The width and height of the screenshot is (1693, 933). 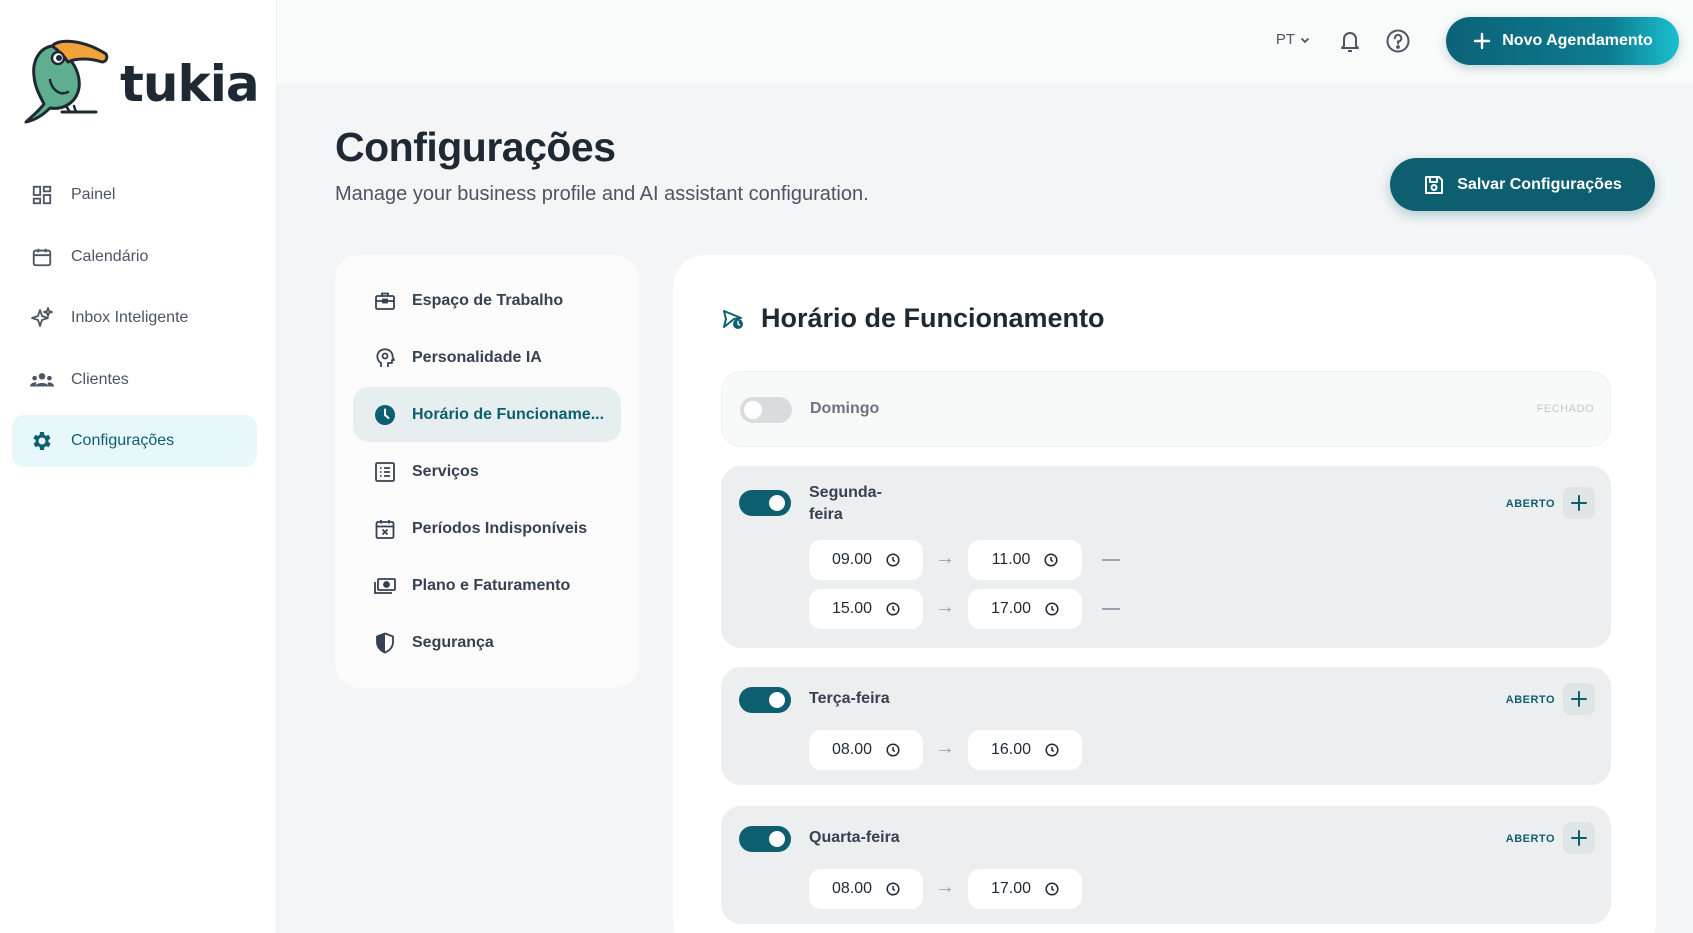 What do you see at coordinates (385, 358) in the screenshot?
I see `ai-head-icon` at bounding box center [385, 358].